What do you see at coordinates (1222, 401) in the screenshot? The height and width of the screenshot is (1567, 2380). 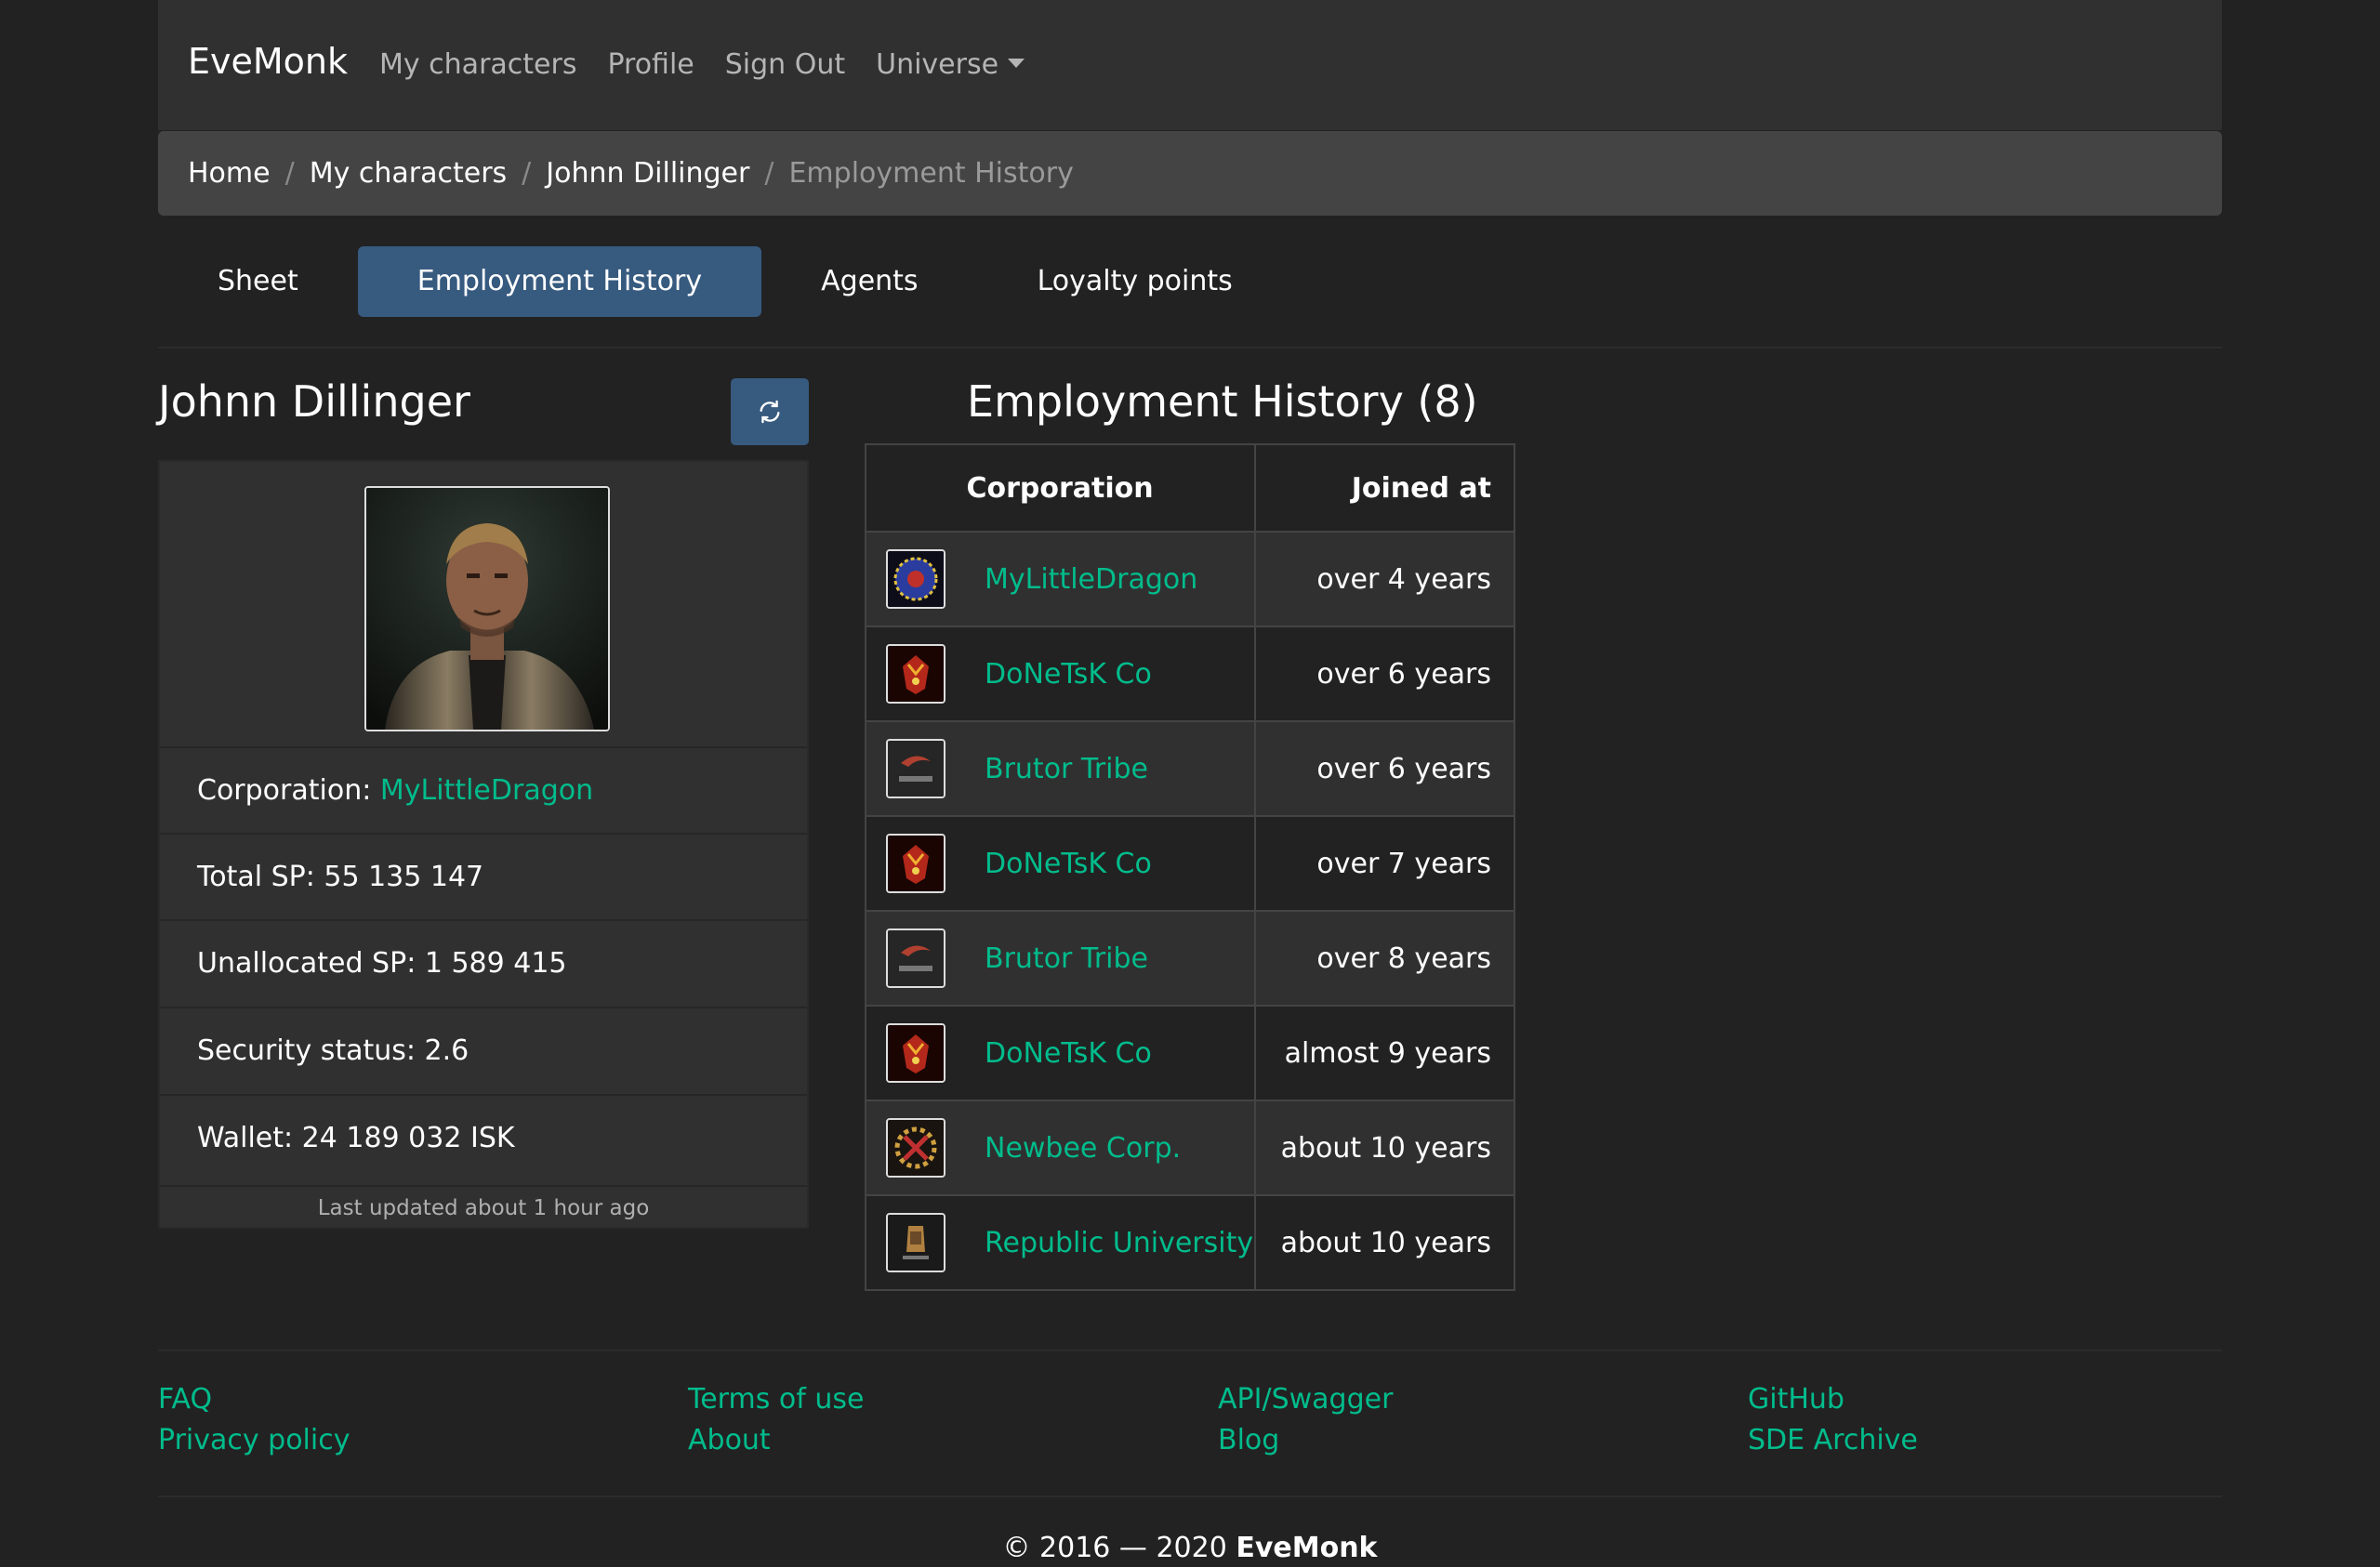 I see `employment-history-title: Employment History (8)` at bounding box center [1222, 401].